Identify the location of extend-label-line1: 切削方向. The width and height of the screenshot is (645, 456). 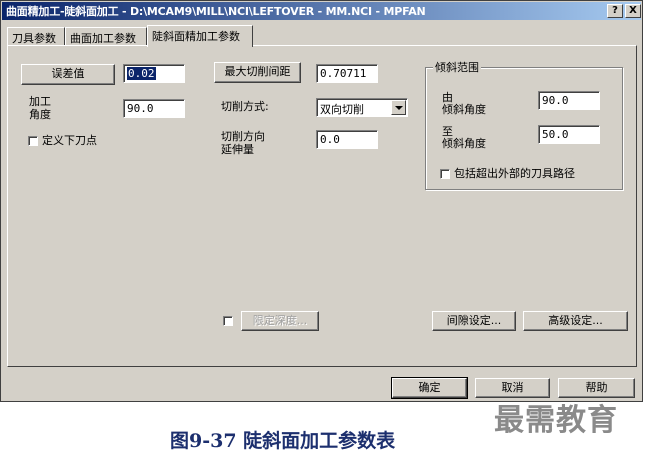
(243, 136).